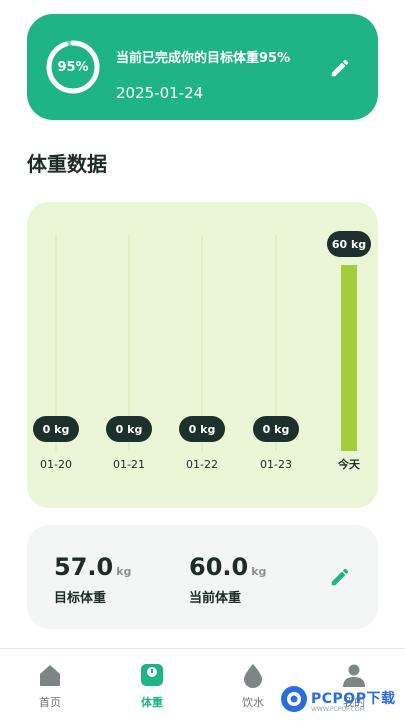 Image resolution: width=405 pixels, height=721 pixels. I want to click on stats-card: 57.0 kg 目标体重 60.0 kg 当前体重, so click(202, 577).